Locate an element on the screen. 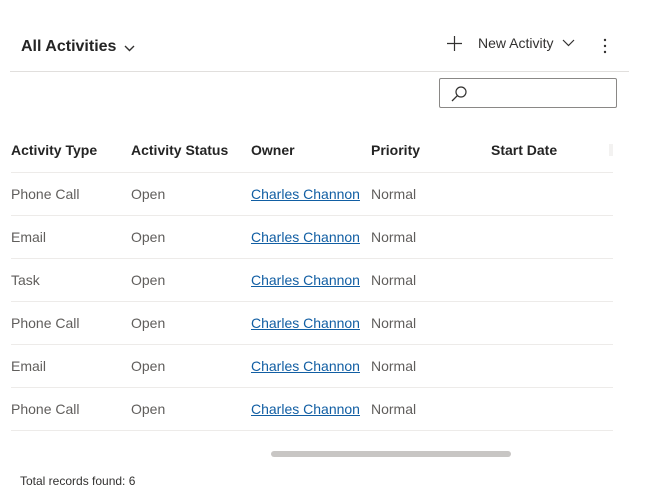  new-activity-button: New Activity is located at coordinates (510, 43).